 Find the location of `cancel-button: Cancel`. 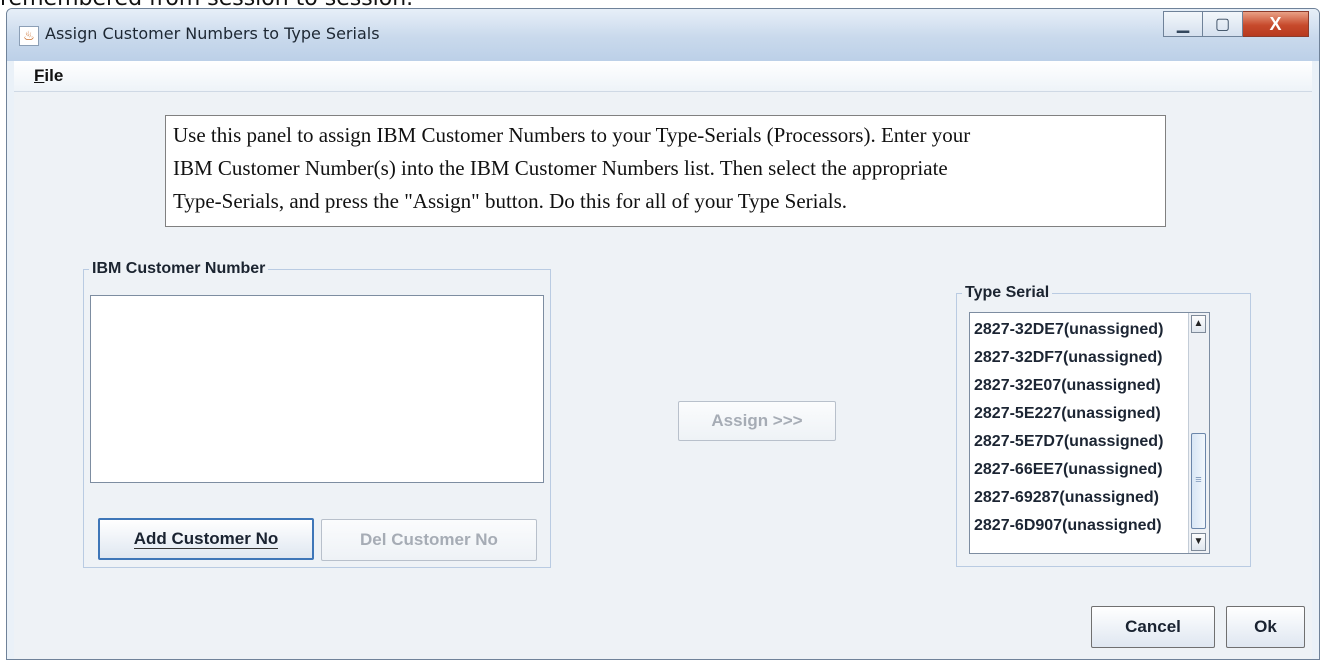

cancel-button: Cancel is located at coordinates (1153, 627).